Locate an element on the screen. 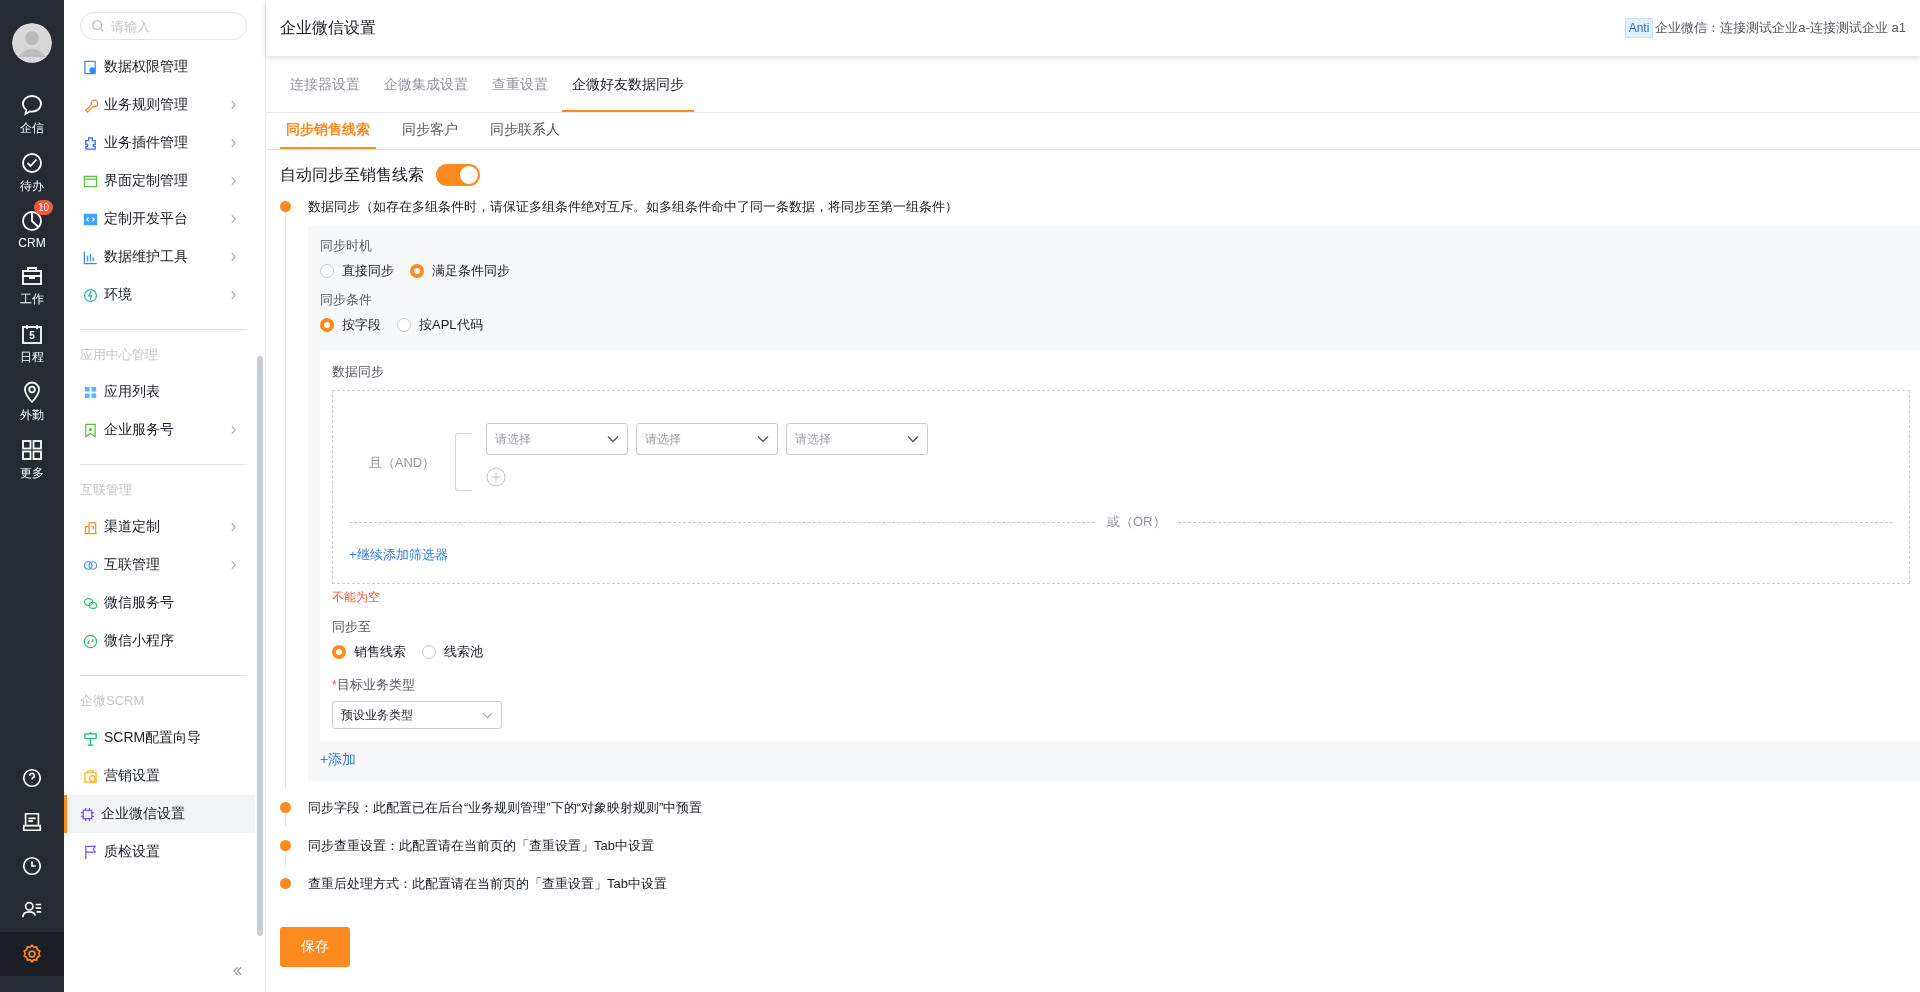 The width and height of the screenshot is (1920, 992). card-title: 数据同步 is located at coordinates (358, 372).